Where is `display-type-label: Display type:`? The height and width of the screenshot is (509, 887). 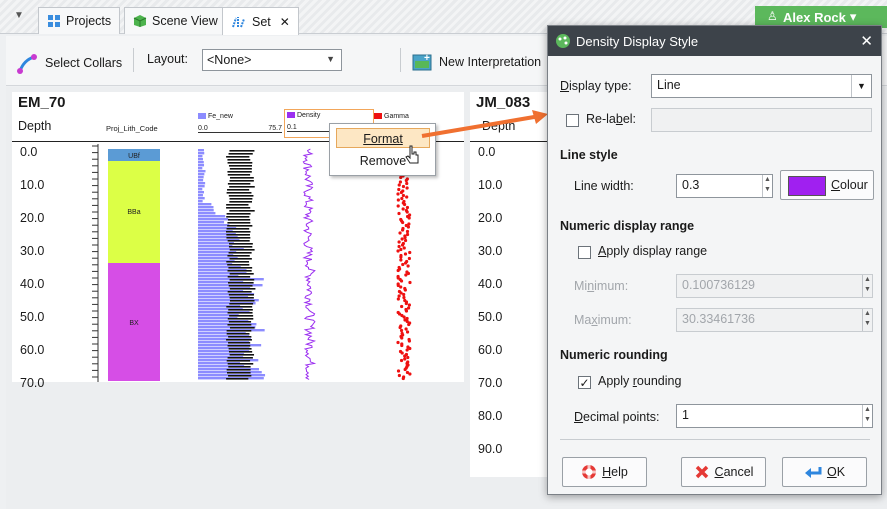
display-type-label: Display type: is located at coordinates (596, 86).